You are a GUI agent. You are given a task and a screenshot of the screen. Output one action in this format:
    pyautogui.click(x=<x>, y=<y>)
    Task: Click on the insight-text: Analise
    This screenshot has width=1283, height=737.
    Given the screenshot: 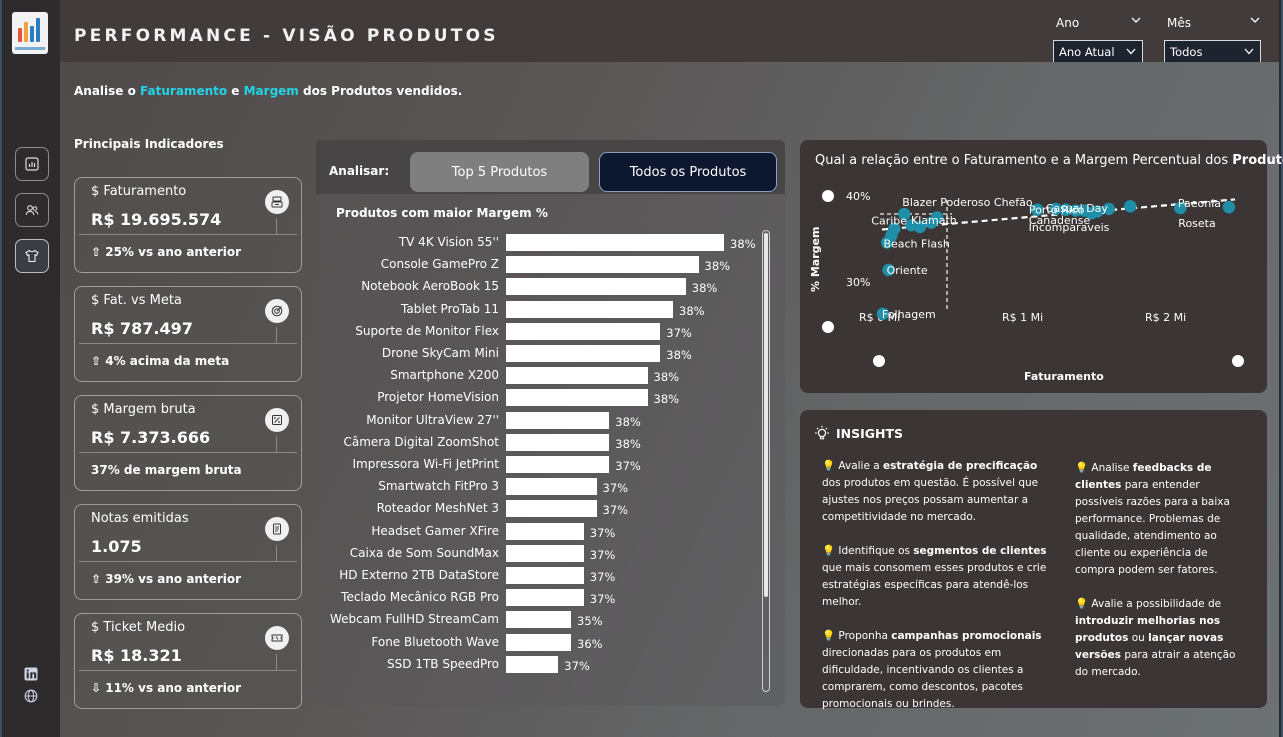 What is the action you would take?
    pyautogui.click(x=1112, y=468)
    